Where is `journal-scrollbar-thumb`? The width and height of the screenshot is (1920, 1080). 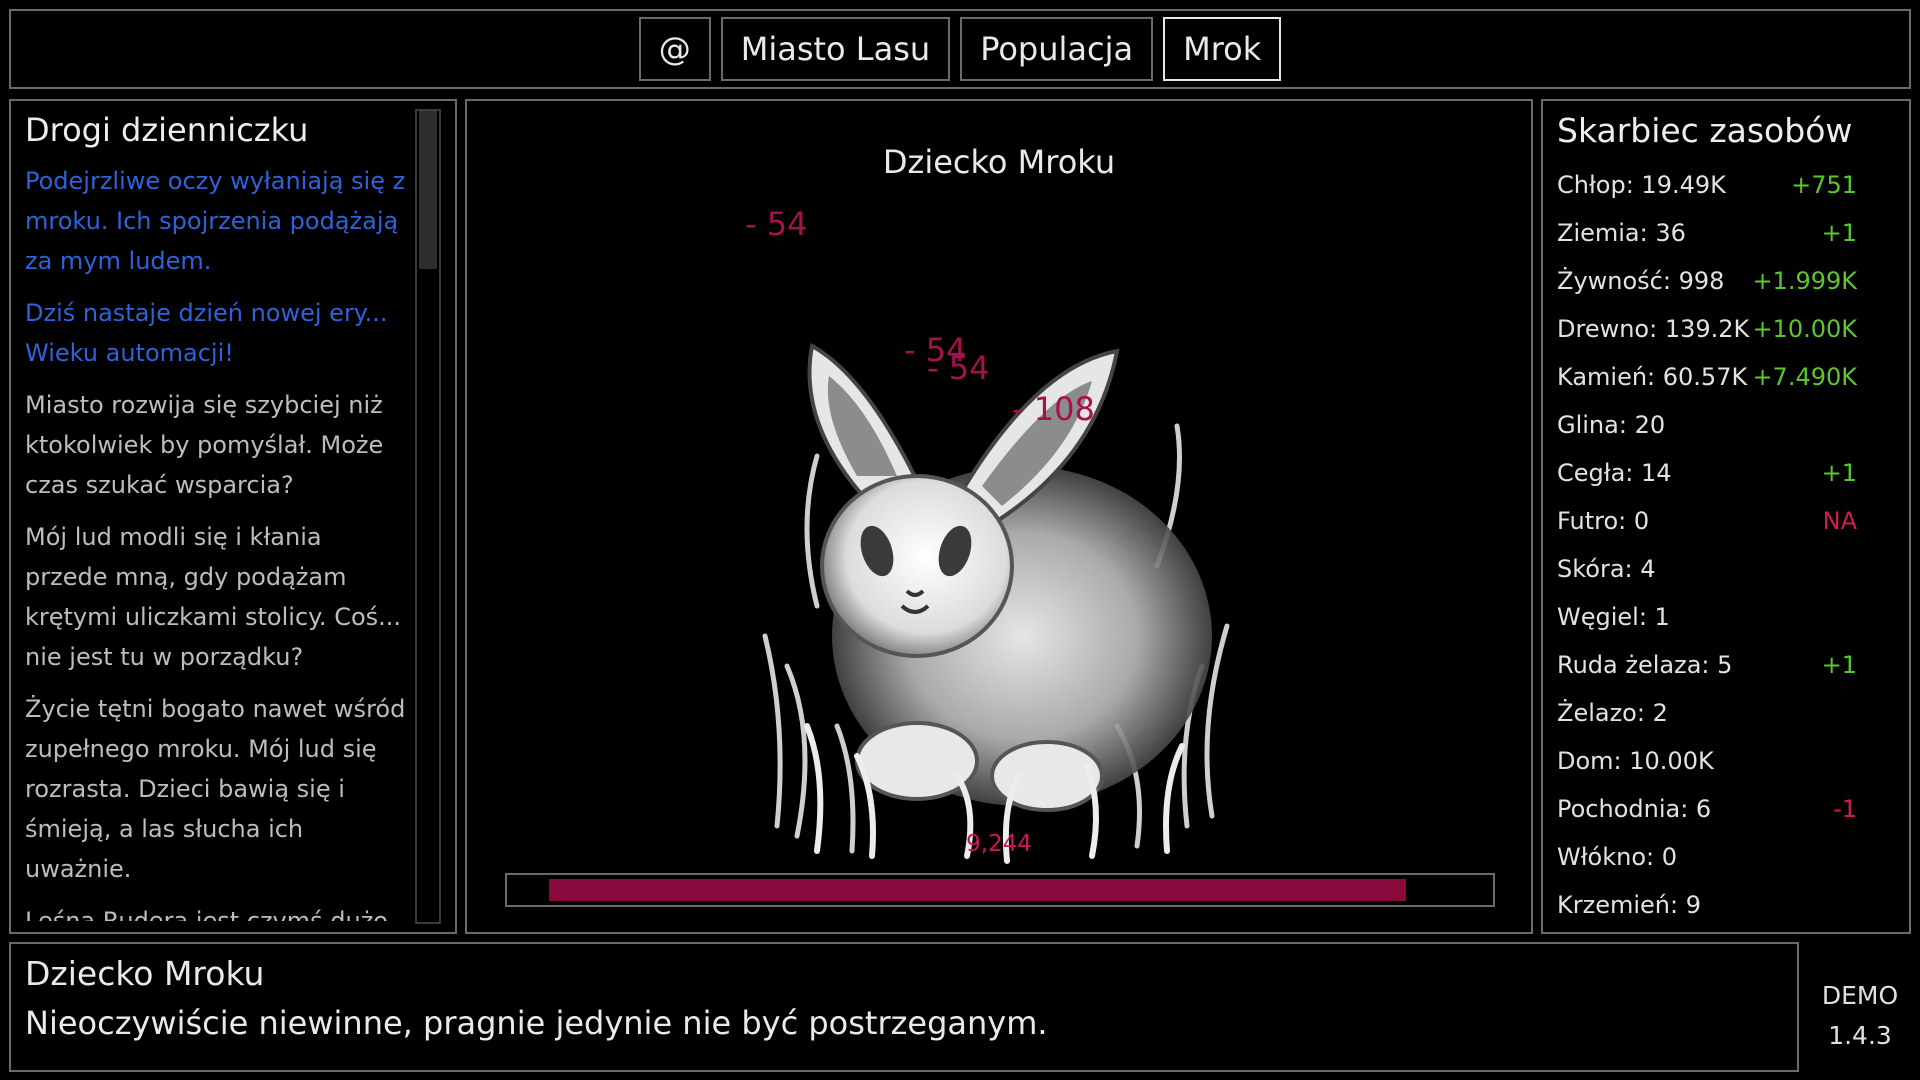 journal-scrollbar-thumb is located at coordinates (428, 190).